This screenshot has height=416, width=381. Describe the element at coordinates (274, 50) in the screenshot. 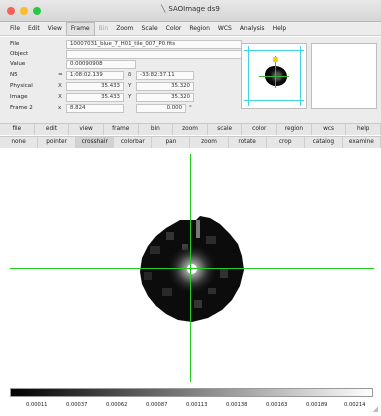

I see `panner-box-top` at that location.